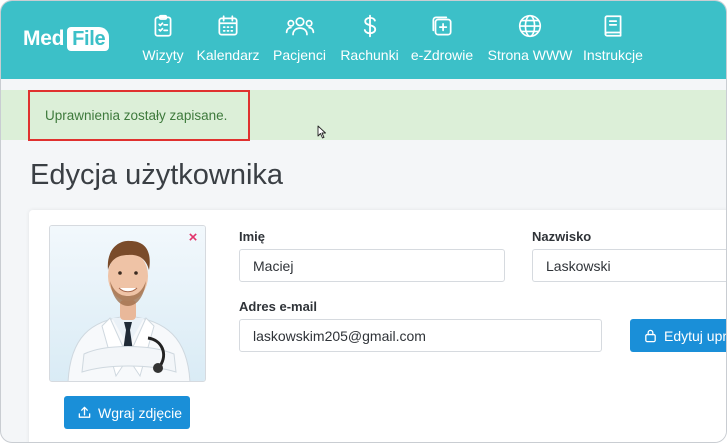 The height and width of the screenshot is (443, 727). I want to click on nav-item-instrukcje: Instrukcje, so click(613, 40).